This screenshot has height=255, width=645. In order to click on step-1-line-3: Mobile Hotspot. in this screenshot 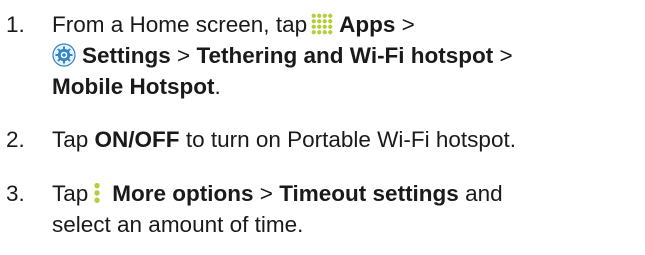, I will do `click(282, 86)`.